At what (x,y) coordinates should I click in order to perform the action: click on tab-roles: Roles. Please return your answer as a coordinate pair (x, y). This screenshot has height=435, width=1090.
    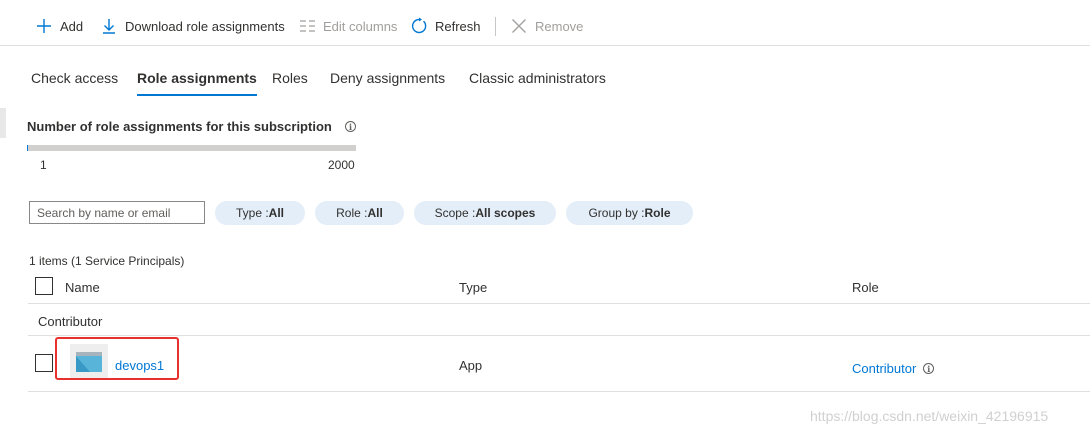
    Looking at the image, I should click on (290, 84).